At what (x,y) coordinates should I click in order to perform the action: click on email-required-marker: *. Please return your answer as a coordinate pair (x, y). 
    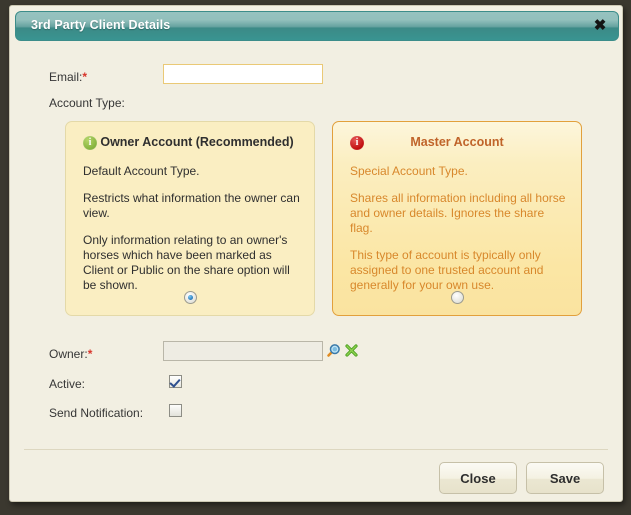
    Looking at the image, I should click on (85, 77).